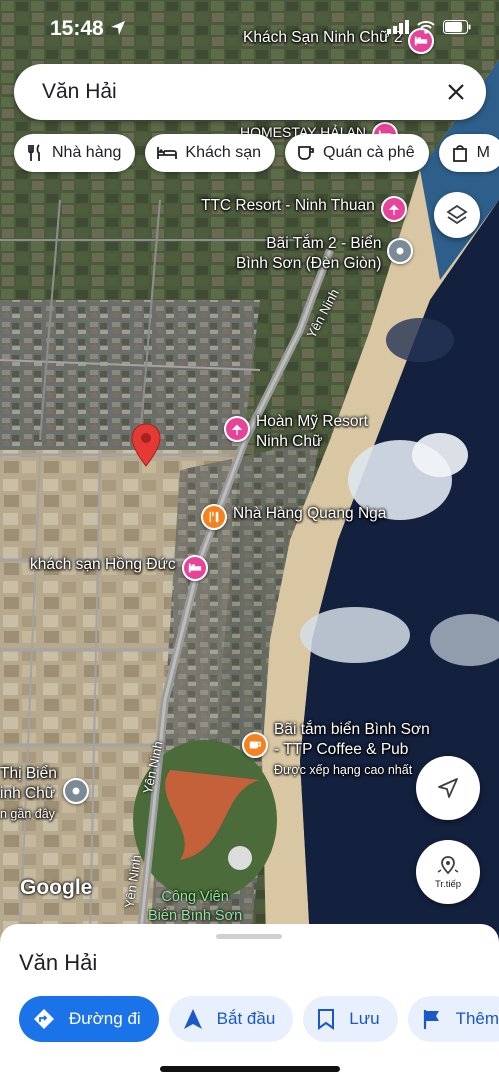 This screenshot has height=1080, width=499. What do you see at coordinates (167, 153) in the screenshot?
I see `bed-icon` at bounding box center [167, 153].